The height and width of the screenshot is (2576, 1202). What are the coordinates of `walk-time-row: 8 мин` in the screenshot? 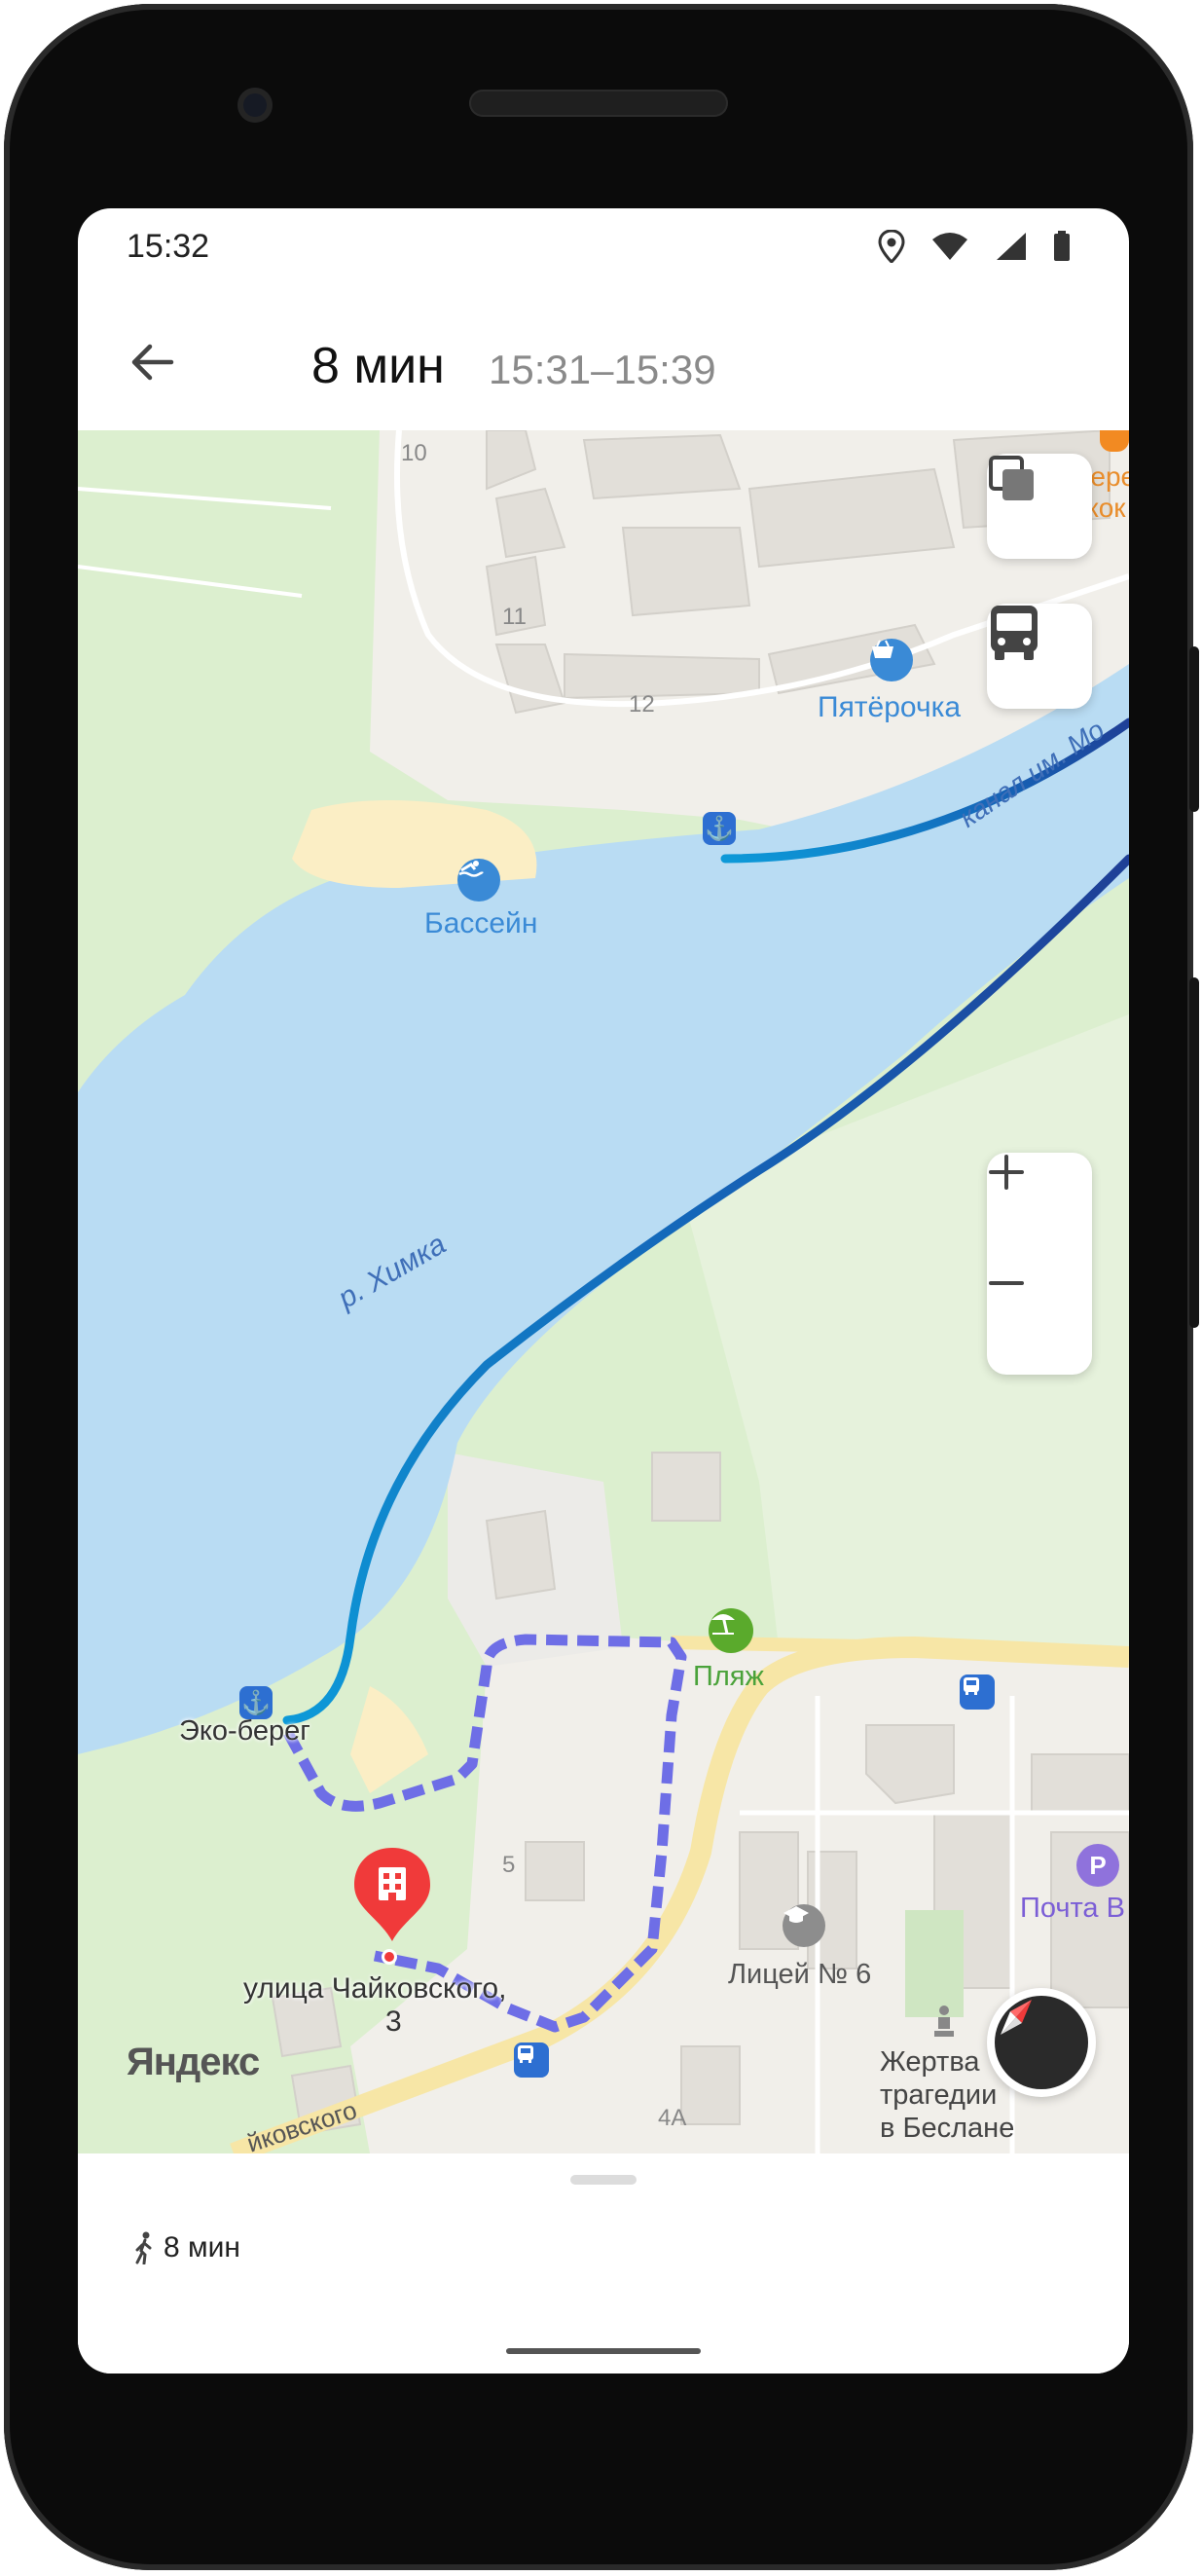 It's located at (186, 2247).